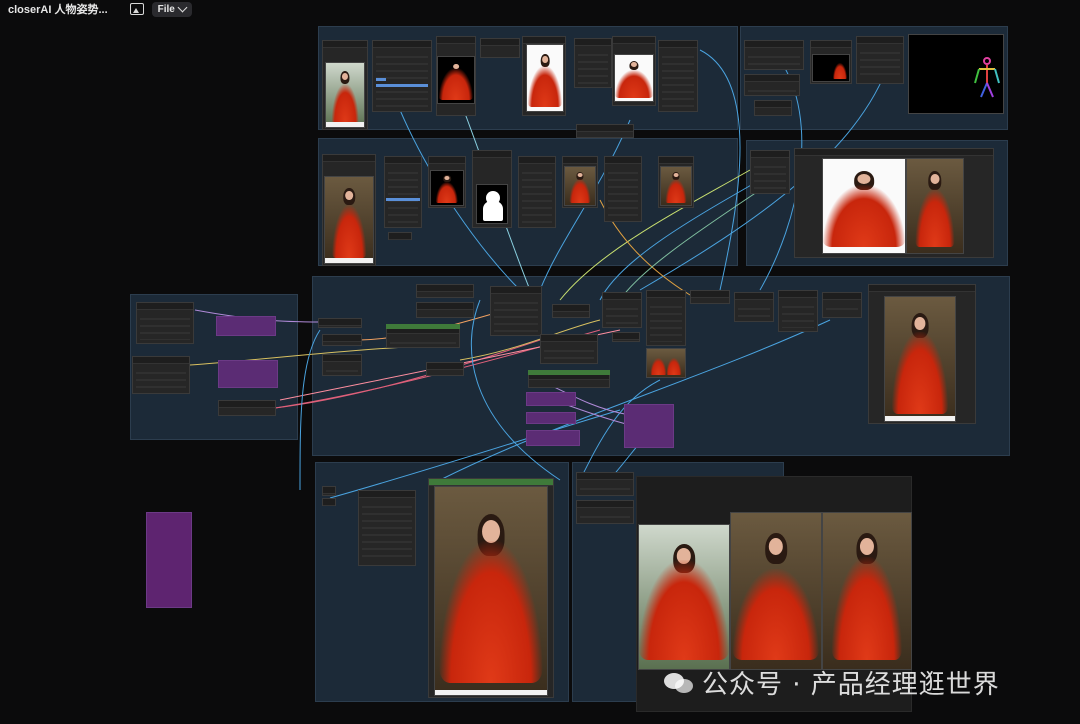 The image size is (1080, 724). What do you see at coordinates (349, 220) in the screenshot?
I see `reference-image-preview` at bounding box center [349, 220].